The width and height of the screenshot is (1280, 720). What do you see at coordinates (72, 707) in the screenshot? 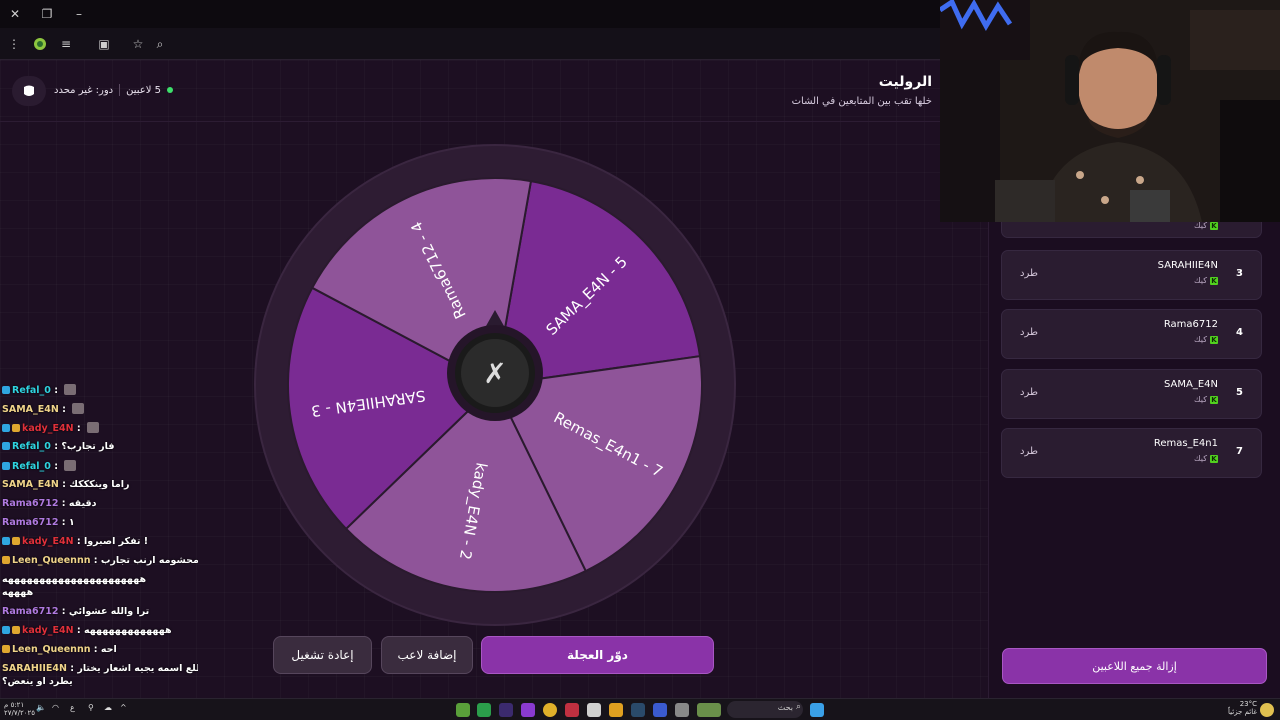
I see `language-indicator: ع` at bounding box center [72, 707].